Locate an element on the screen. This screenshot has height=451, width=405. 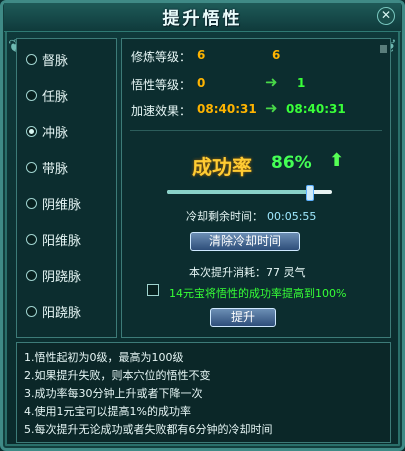
meridian-option-yangqiao: 阳跷脉 is located at coordinates (54, 311).